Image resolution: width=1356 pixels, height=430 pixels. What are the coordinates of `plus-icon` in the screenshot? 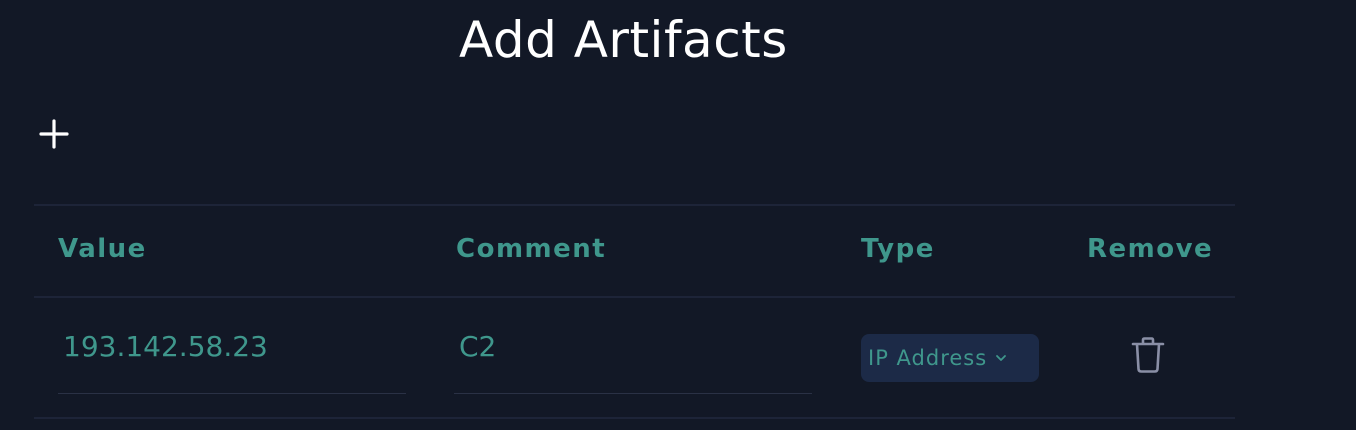 It's located at (54, 134).